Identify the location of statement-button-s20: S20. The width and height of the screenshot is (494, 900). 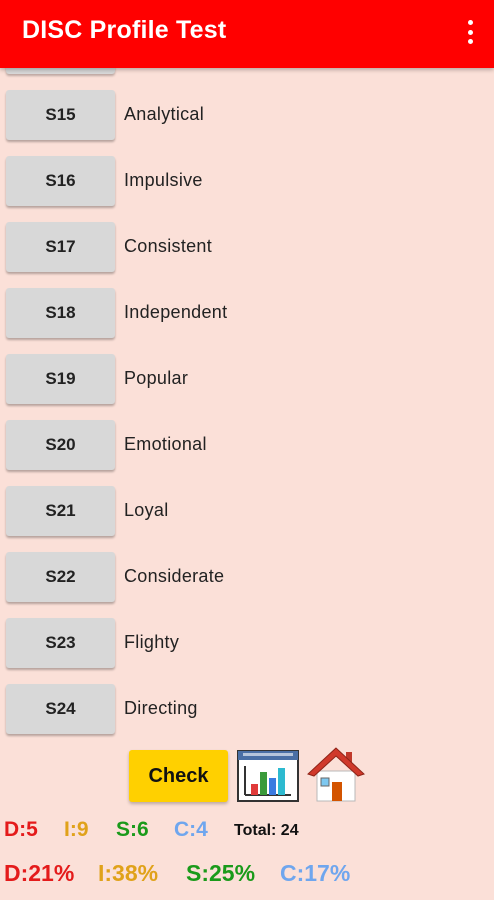
(60, 445).